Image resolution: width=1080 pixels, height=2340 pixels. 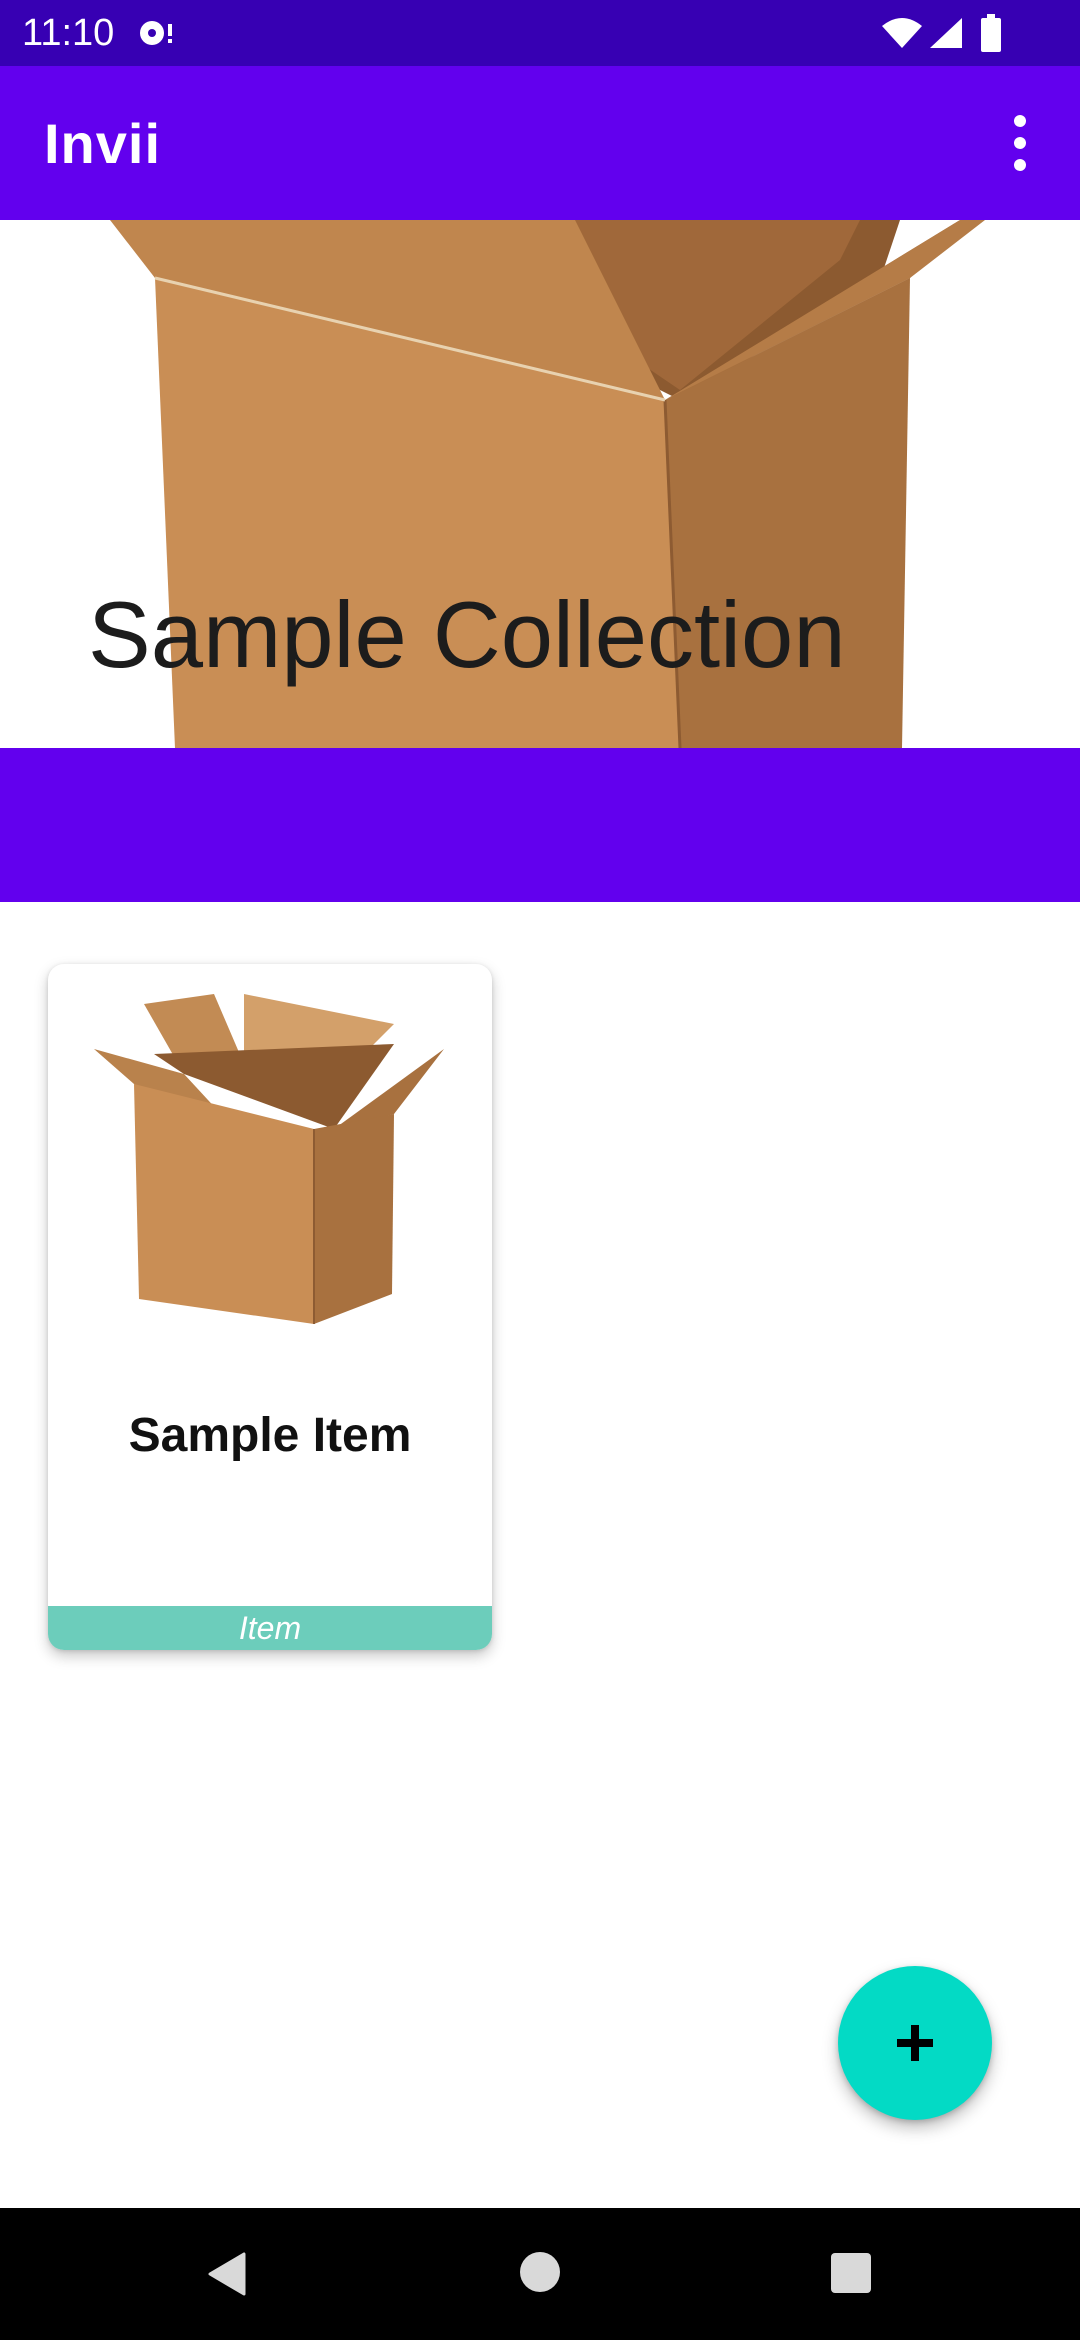 I want to click on recents-icon, so click(x=851, y=2273).